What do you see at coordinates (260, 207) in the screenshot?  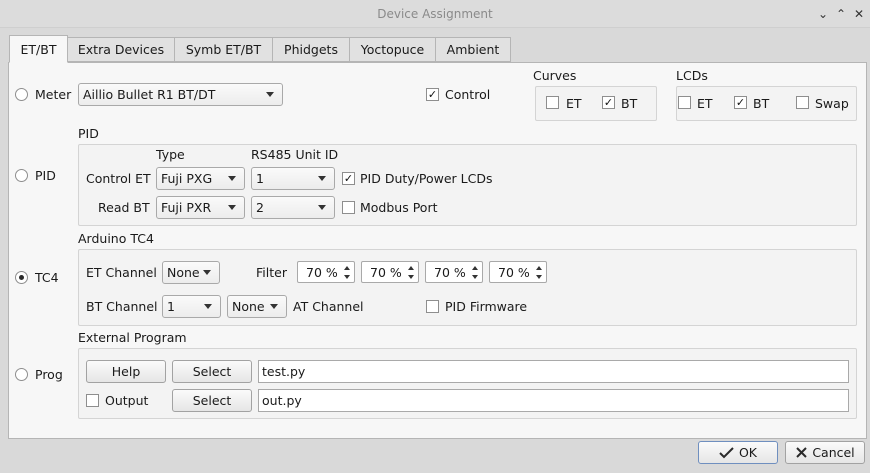 I see `read-bt-unit-value: 2` at bounding box center [260, 207].